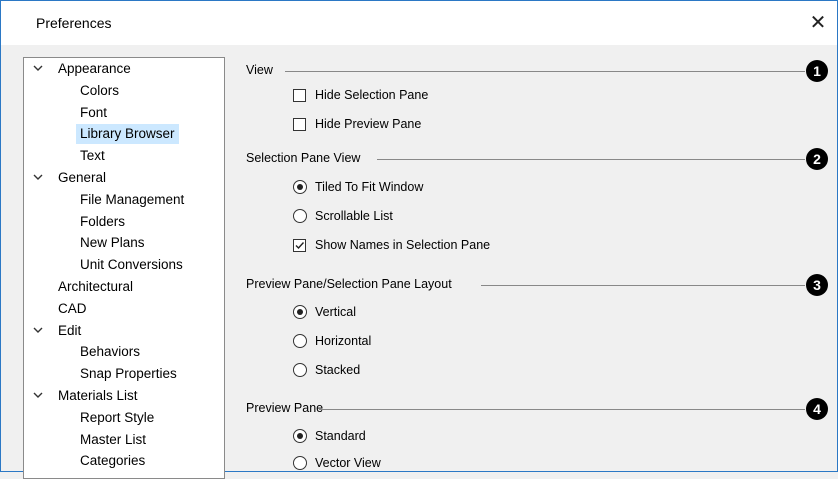  I want to click on tree-item-categories: Categories, so click(112, 461).